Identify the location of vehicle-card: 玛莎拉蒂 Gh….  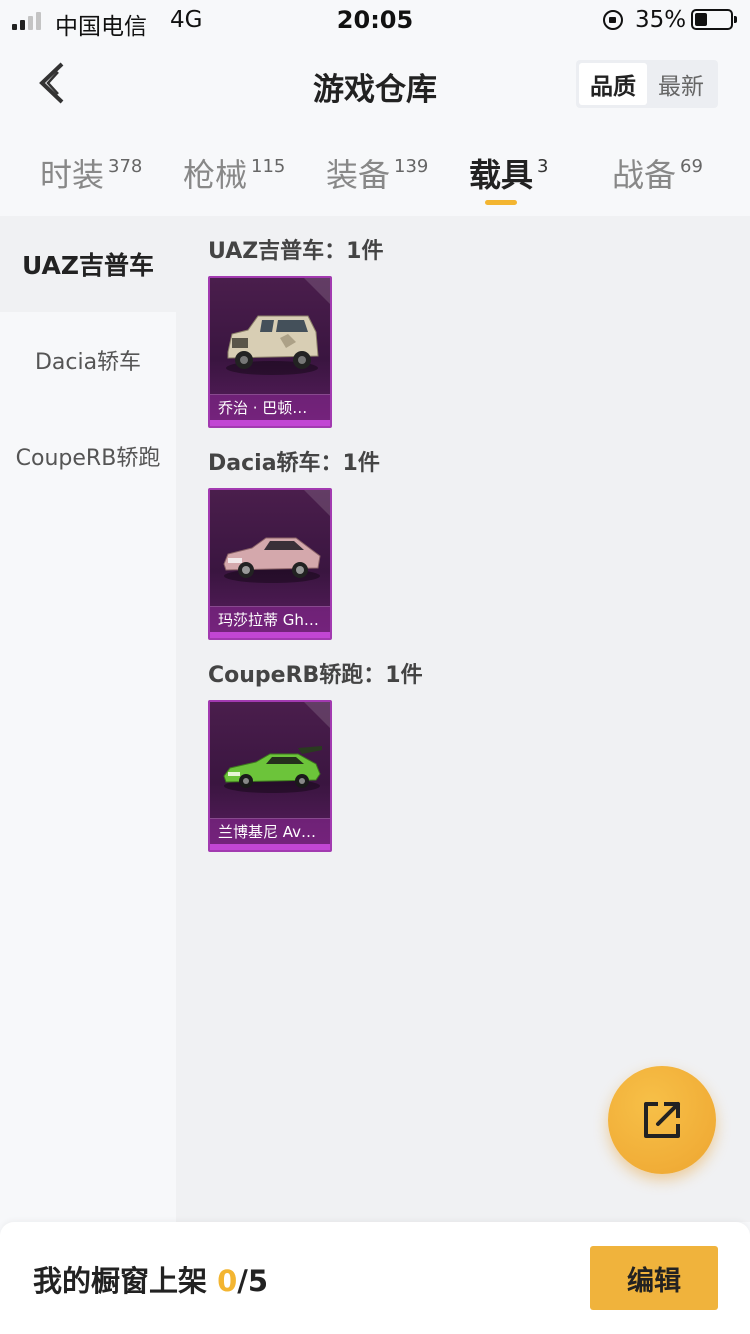
(270, 564).